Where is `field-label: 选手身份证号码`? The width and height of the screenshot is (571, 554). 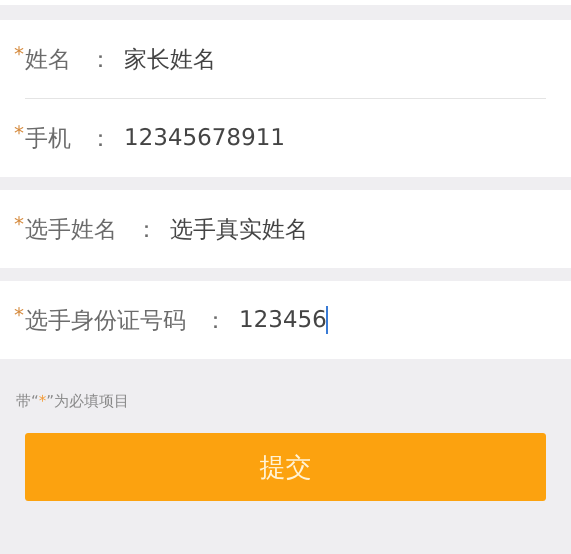
field-label: 选手身份证号码 is located at coordinates (105, 321).